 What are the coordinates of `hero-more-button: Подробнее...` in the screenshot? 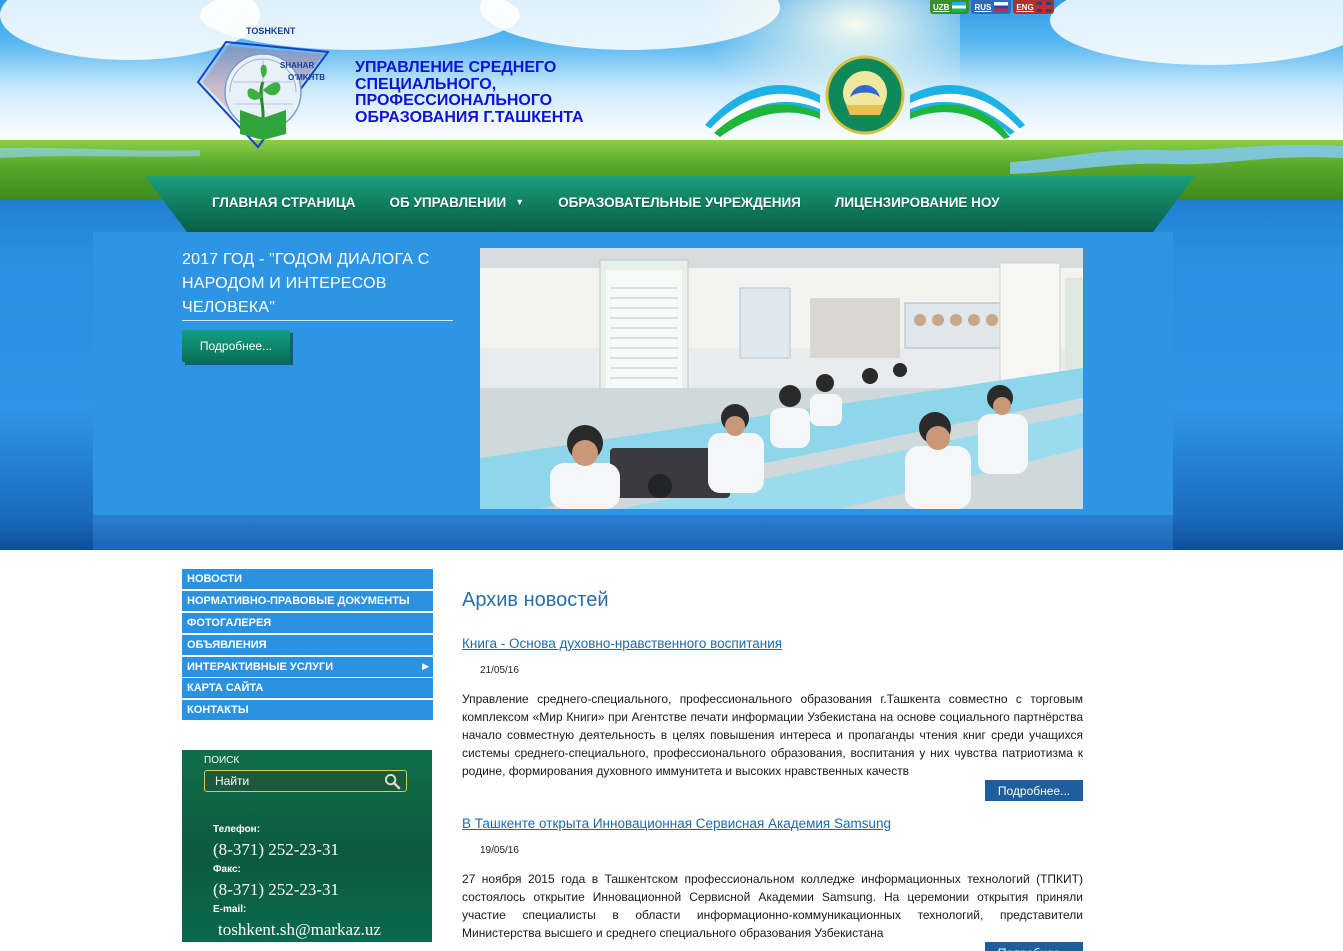 It's located at (236, 346).